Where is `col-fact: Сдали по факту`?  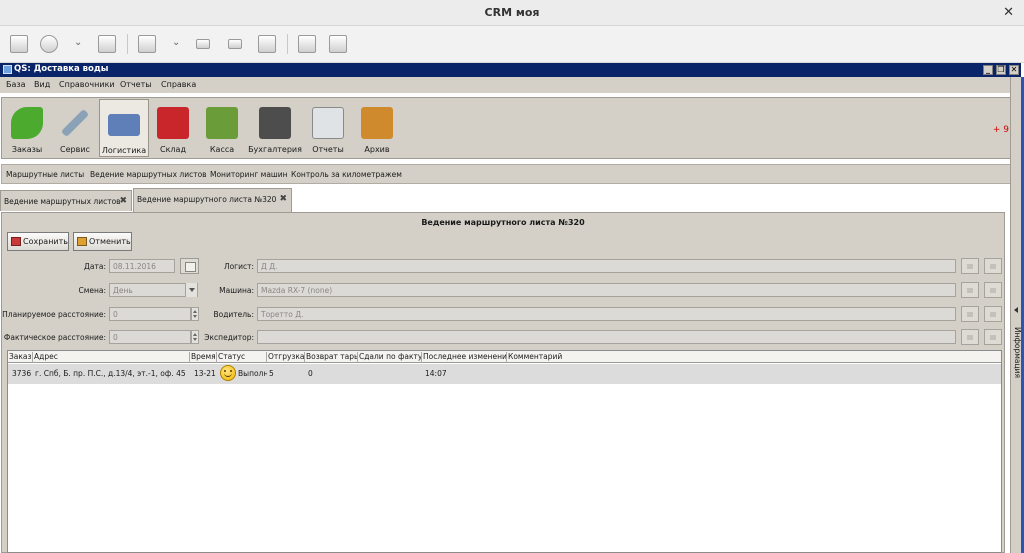 col-fact: Сдали по факту is located at coordinates (390, 357).